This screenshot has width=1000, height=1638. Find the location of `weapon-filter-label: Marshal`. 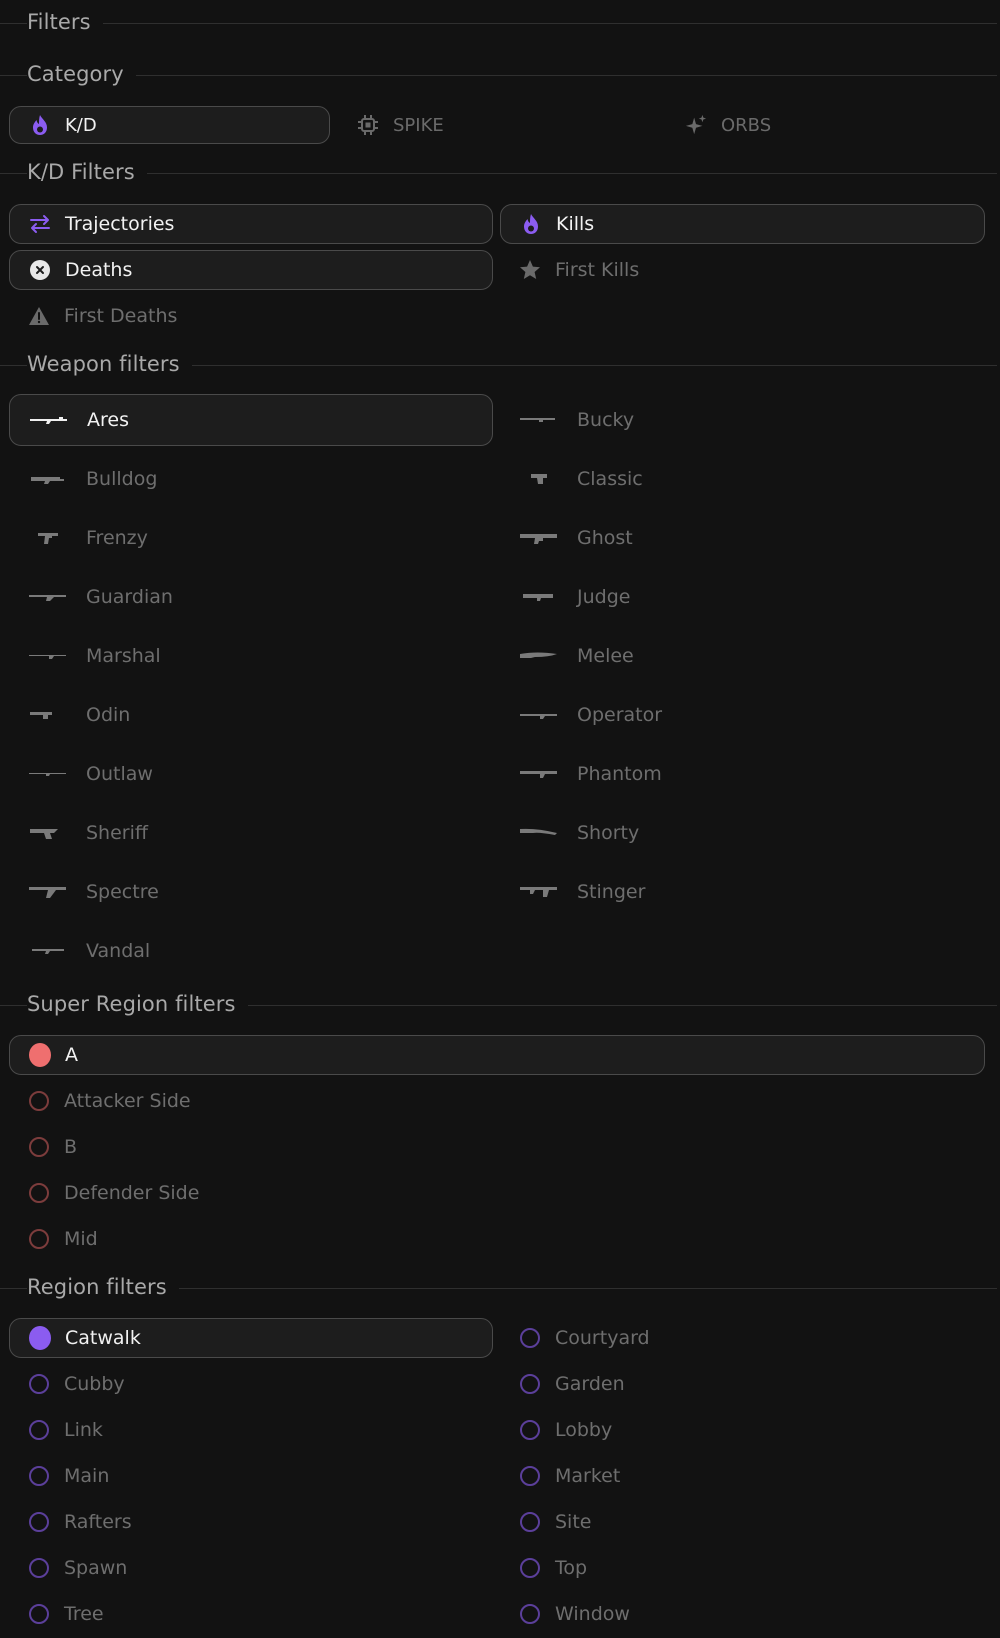

weapon-filter-label: Marshal is located at coordinates (123, 656).